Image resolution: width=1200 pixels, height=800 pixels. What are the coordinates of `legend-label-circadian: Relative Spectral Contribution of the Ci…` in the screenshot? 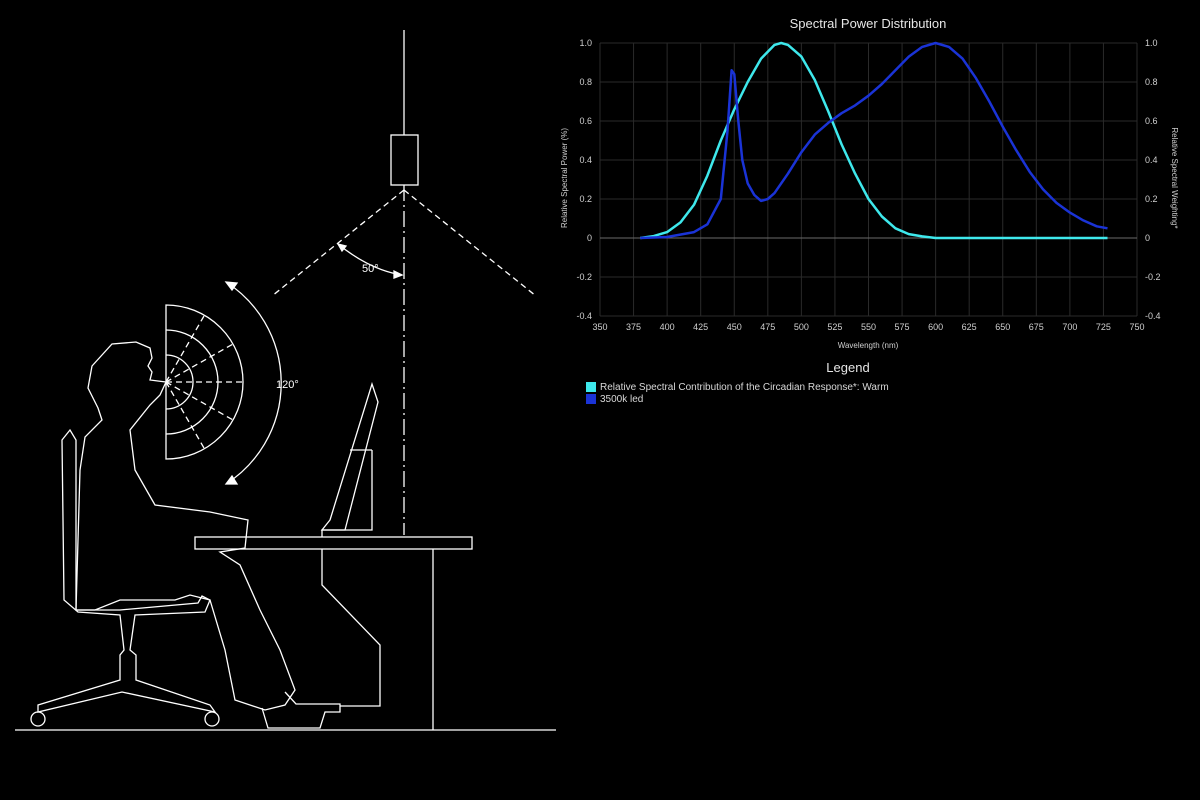 It's located at (744, 387).